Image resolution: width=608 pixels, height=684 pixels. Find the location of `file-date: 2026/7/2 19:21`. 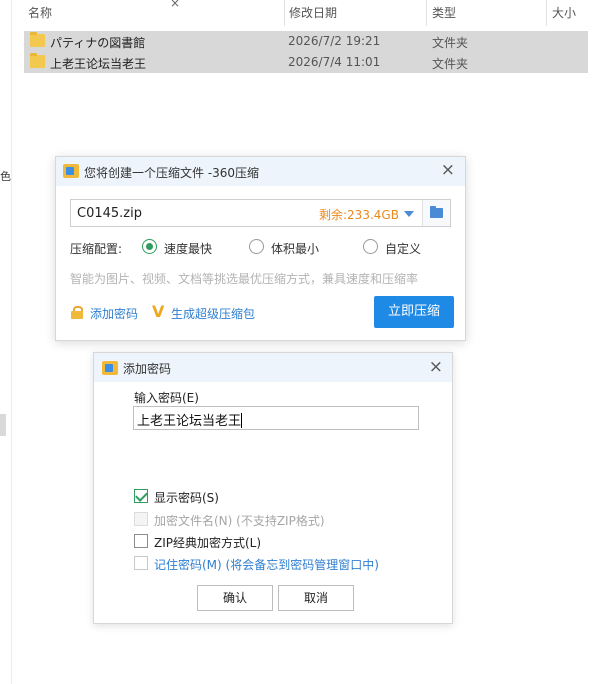

file-date: 2026/7/2 19:21 is located at coordinates (334, 41).